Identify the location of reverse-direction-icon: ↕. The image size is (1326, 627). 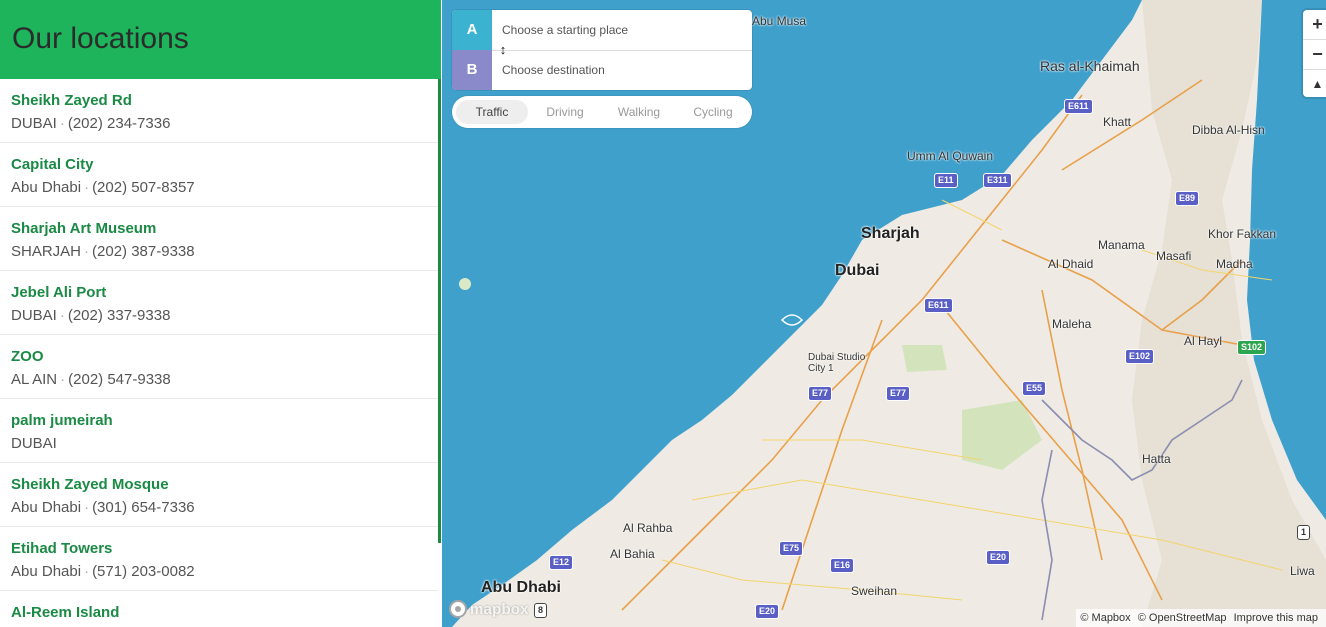
(503, 50).